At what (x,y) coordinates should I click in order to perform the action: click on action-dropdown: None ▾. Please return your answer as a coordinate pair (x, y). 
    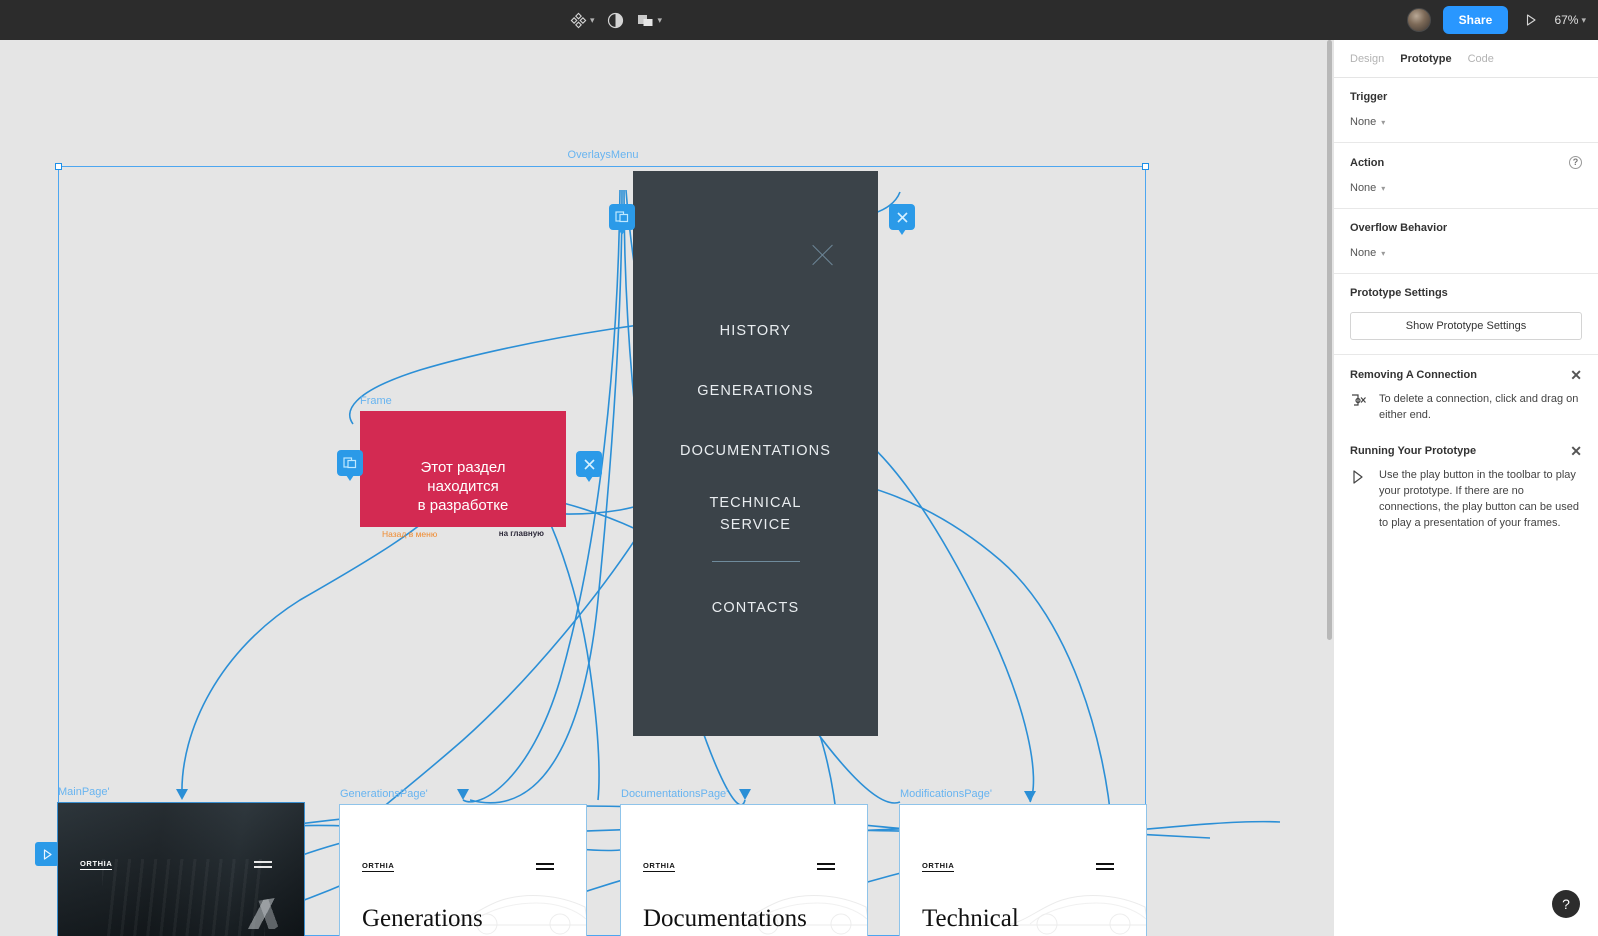
    Looking at the image, I should click on (1466, 188).